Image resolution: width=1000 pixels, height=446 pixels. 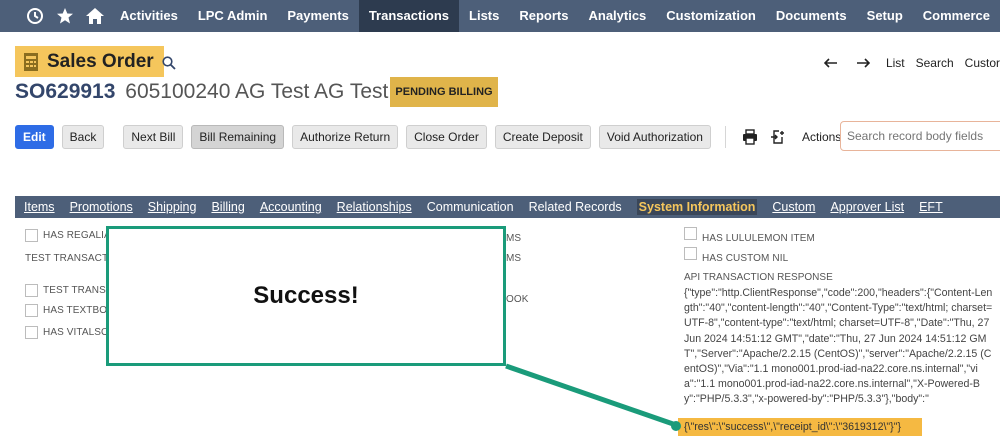 I want to click on record-number: SO629913, so click(x=65, y=91).